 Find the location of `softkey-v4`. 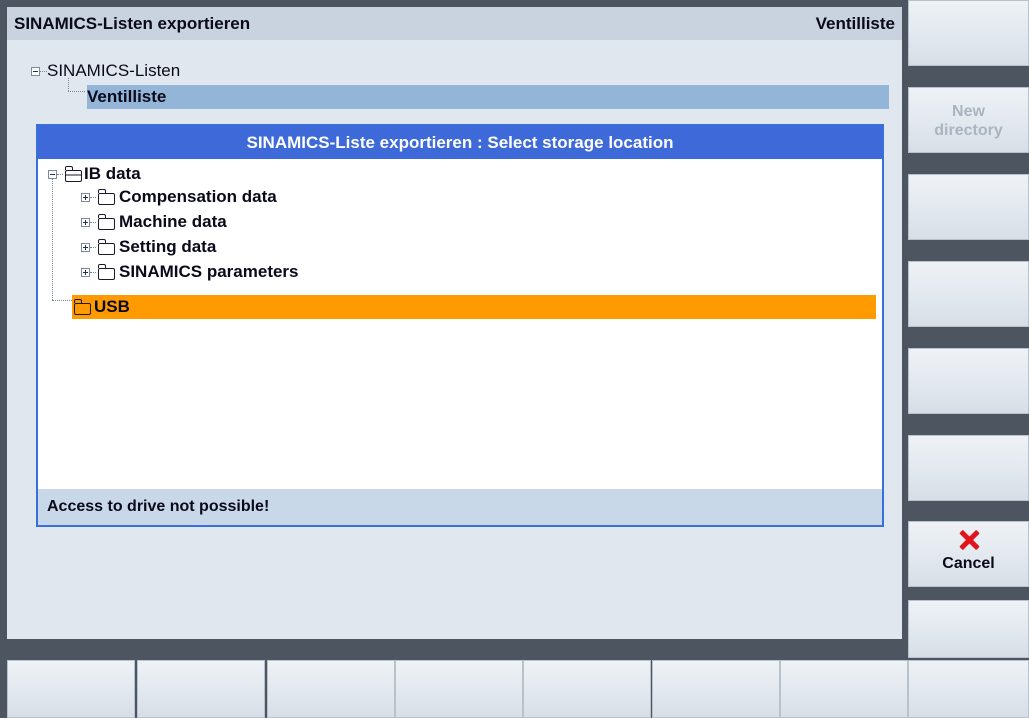

softkey-v4 is located at coordinates (968, 294).